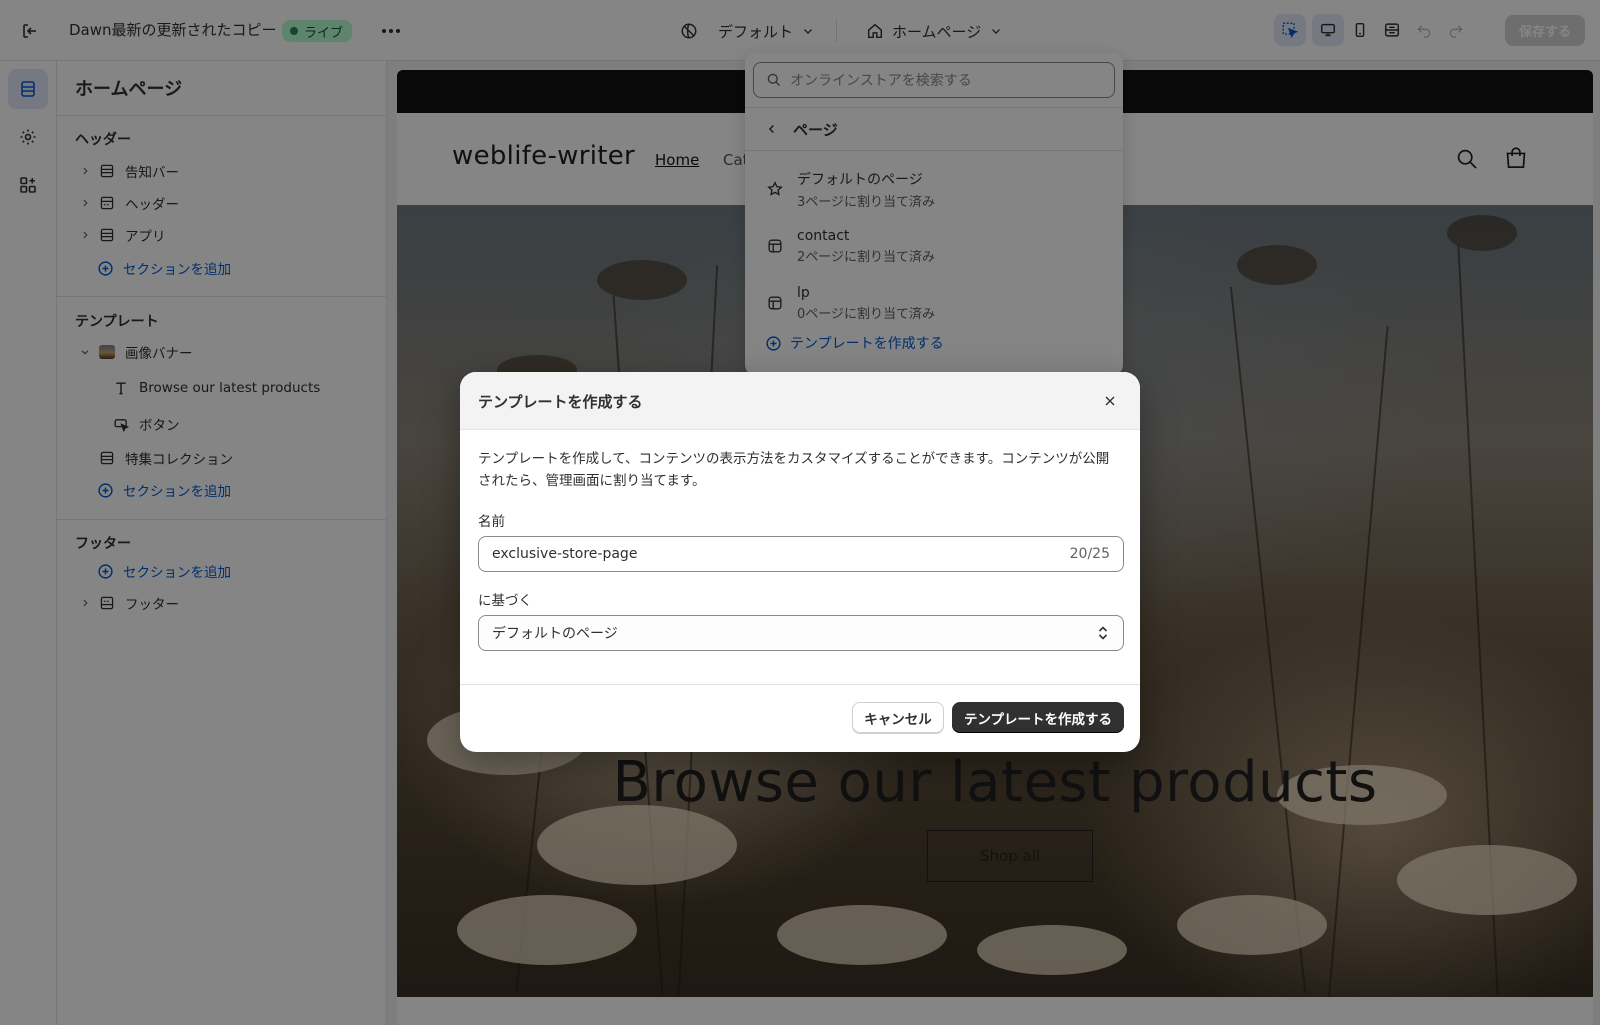  I want to click on option-sub: 2ページに割り当て済み, so click(866, 257).